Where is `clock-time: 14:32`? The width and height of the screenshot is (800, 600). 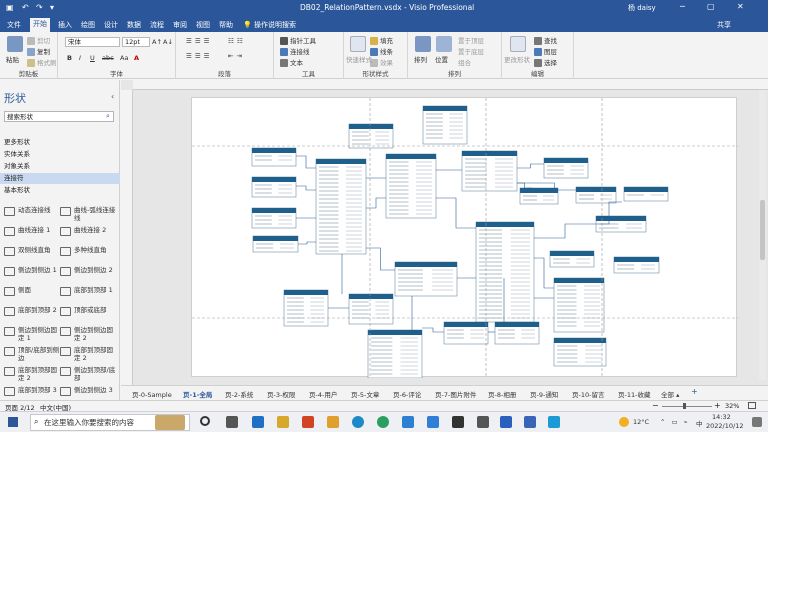
clock-time: 14:32 is located at coordinates (721, 417).